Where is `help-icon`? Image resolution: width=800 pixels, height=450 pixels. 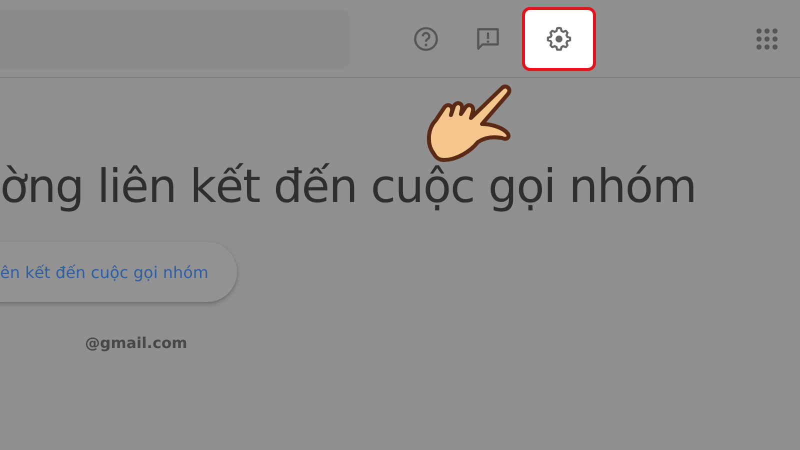
help-icon is located at coordinates (426, 39).